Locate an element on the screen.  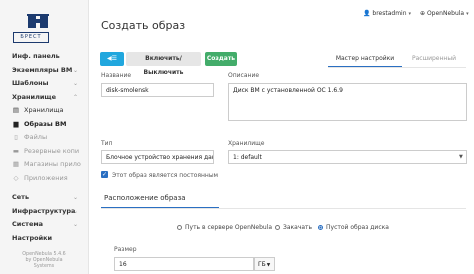
size-input: 16 is located at coordinates (184, 264).